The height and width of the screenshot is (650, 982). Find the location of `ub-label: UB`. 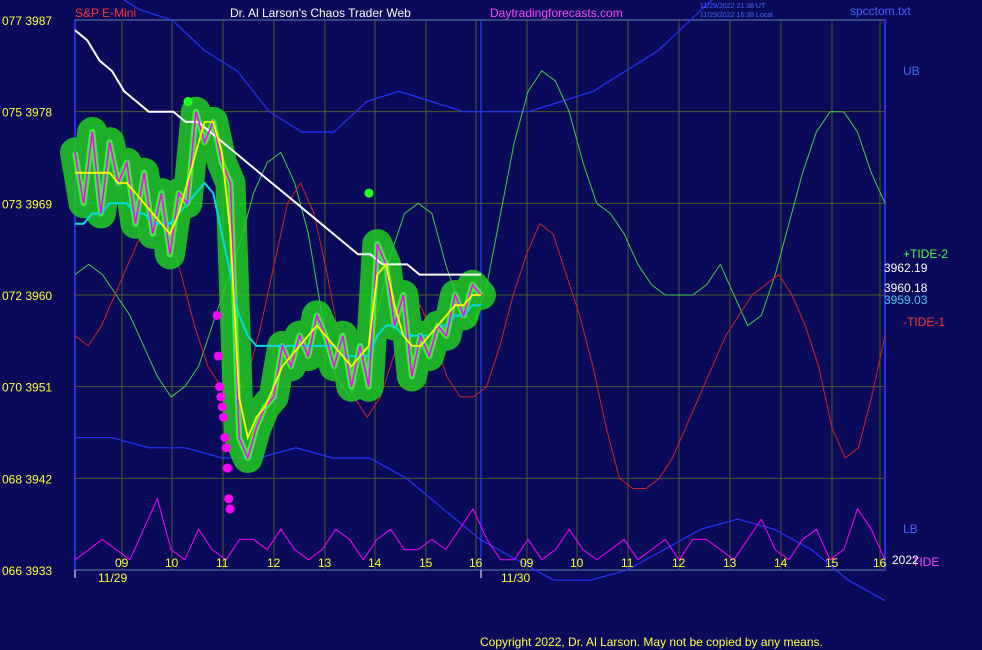

ub-label: UB is located at coordinates (911, 71).